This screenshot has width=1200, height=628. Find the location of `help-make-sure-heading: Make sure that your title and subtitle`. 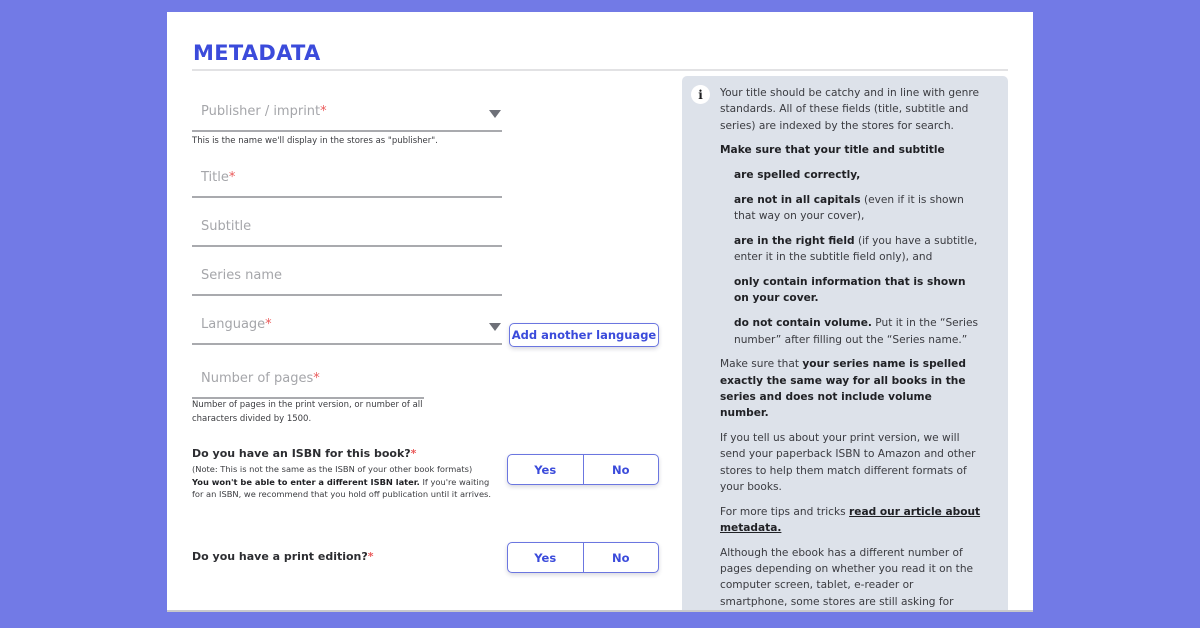

help-make-sure-heading: Make sure that your title and subtitle is located at coordinates (832, 150).